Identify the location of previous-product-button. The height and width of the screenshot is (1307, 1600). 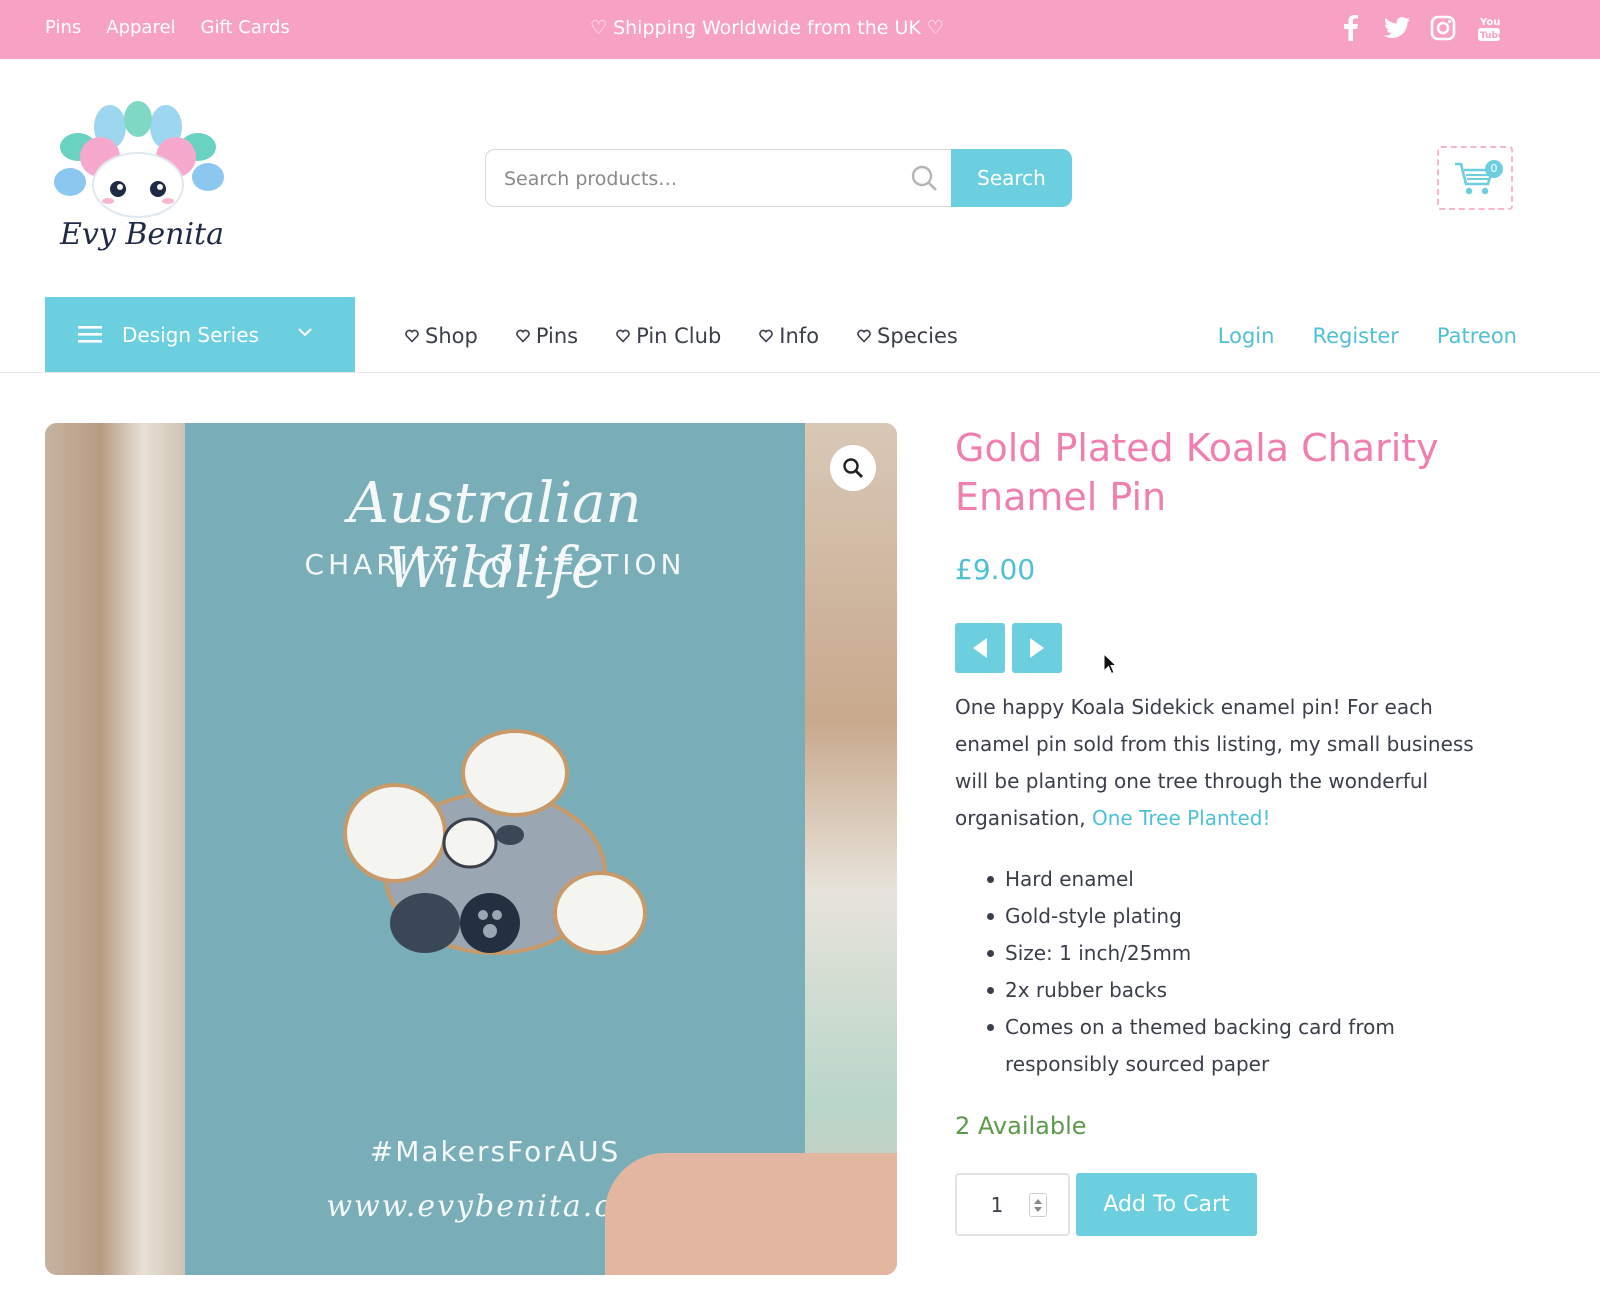
(980, 648).